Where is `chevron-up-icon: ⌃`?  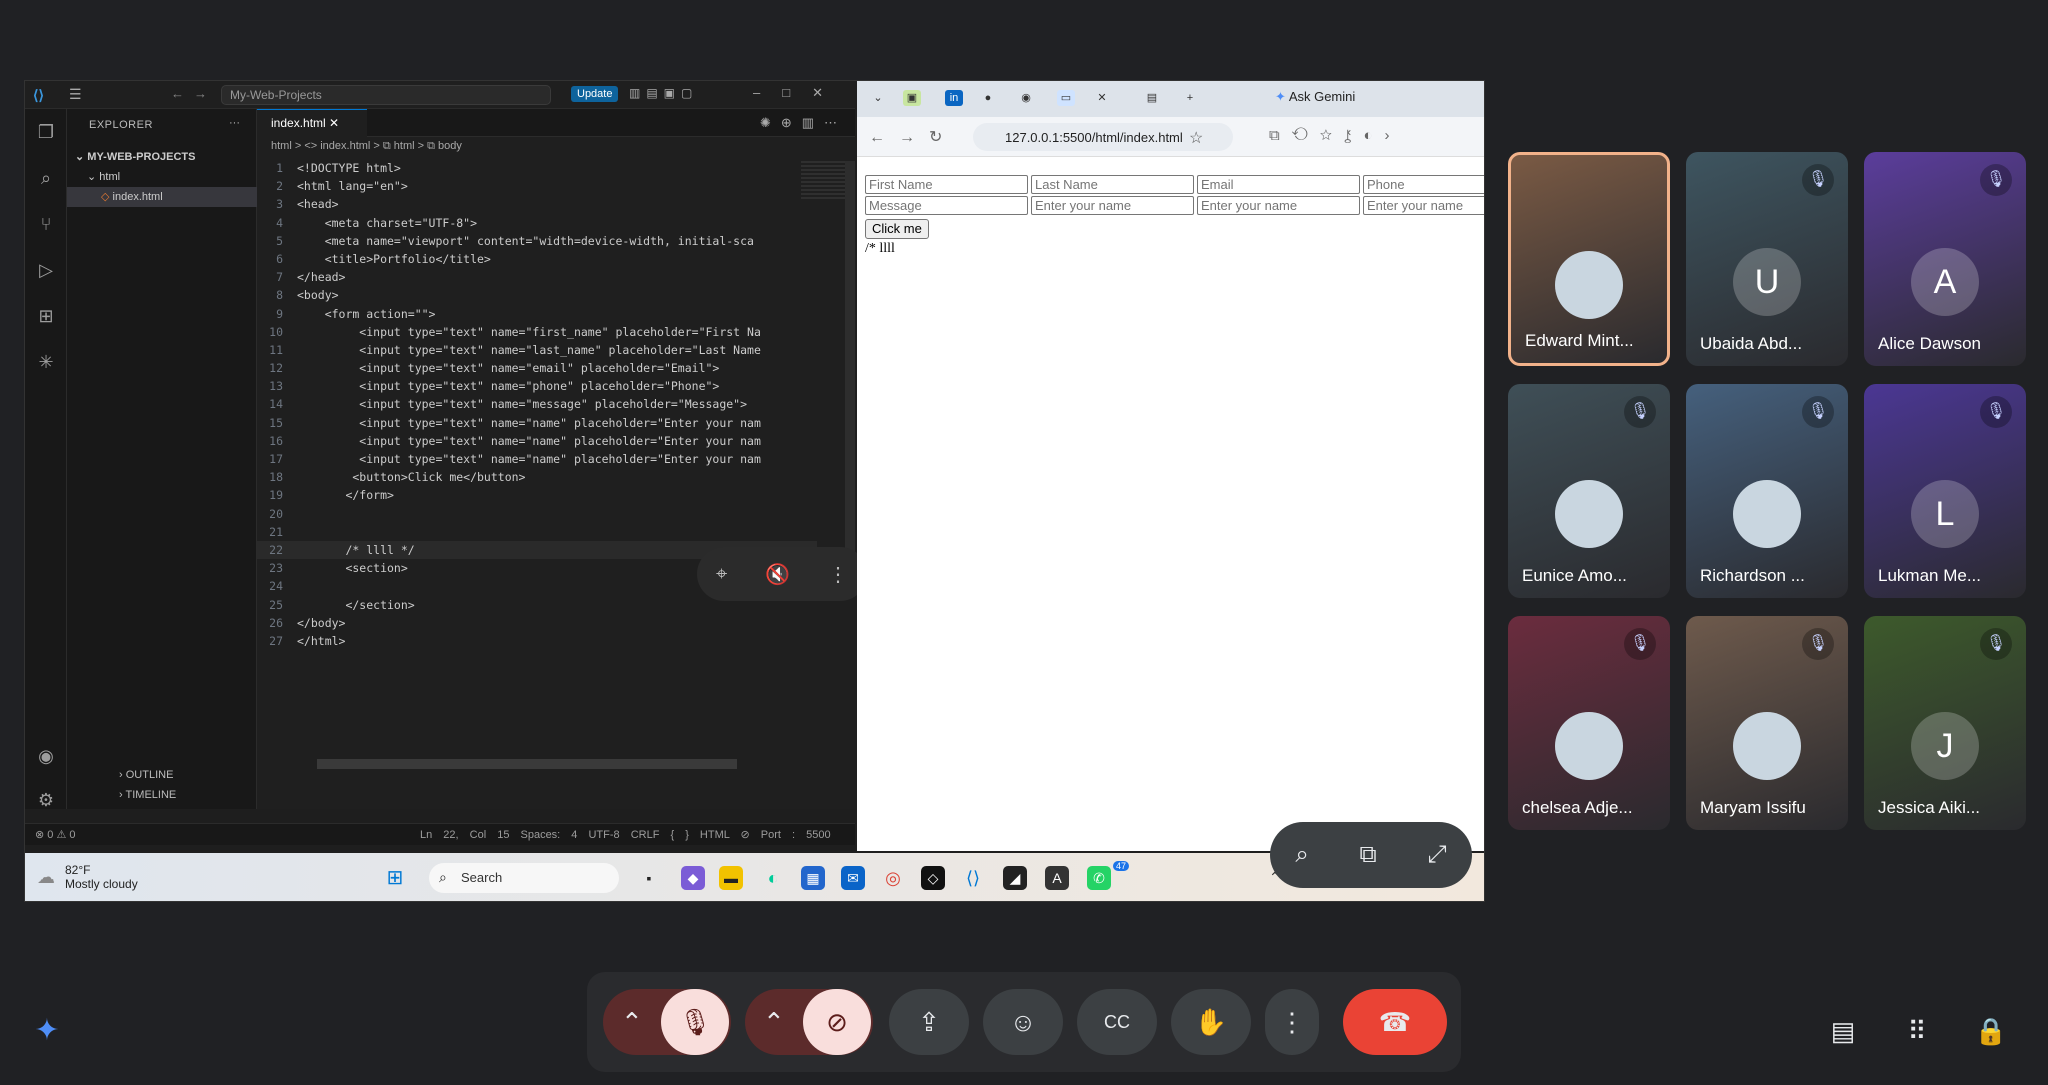
chevron-up-icon: ⌃ is located at coordinates (632, 1022).